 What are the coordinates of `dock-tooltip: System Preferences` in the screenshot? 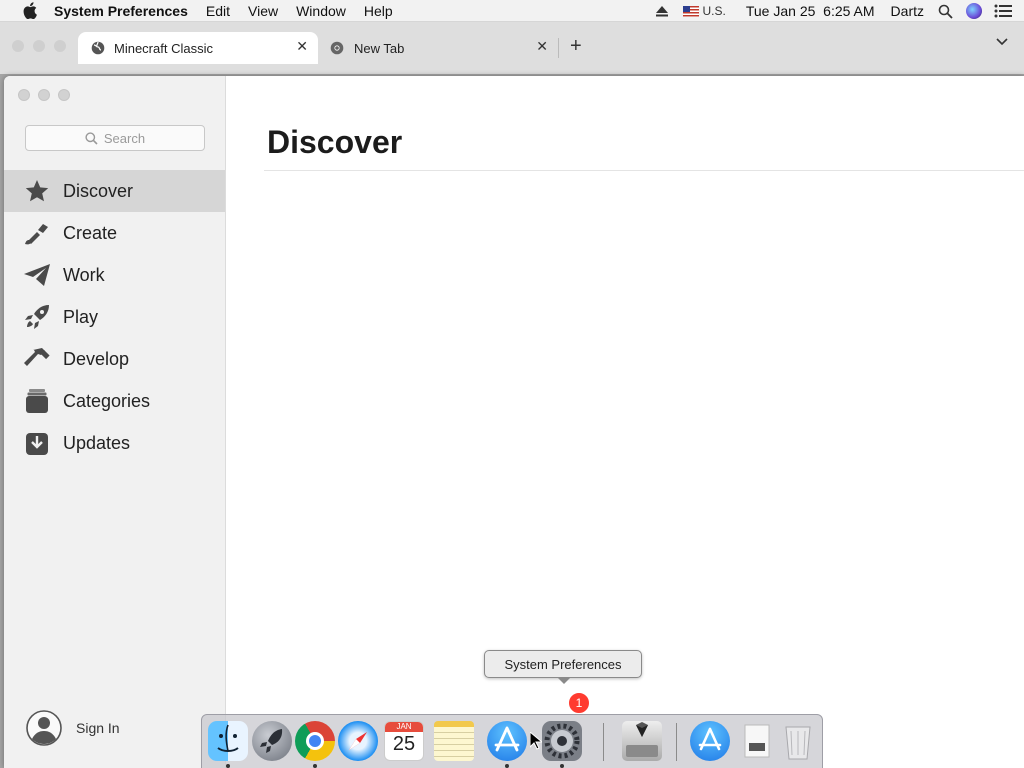 It's located at (563, 667).